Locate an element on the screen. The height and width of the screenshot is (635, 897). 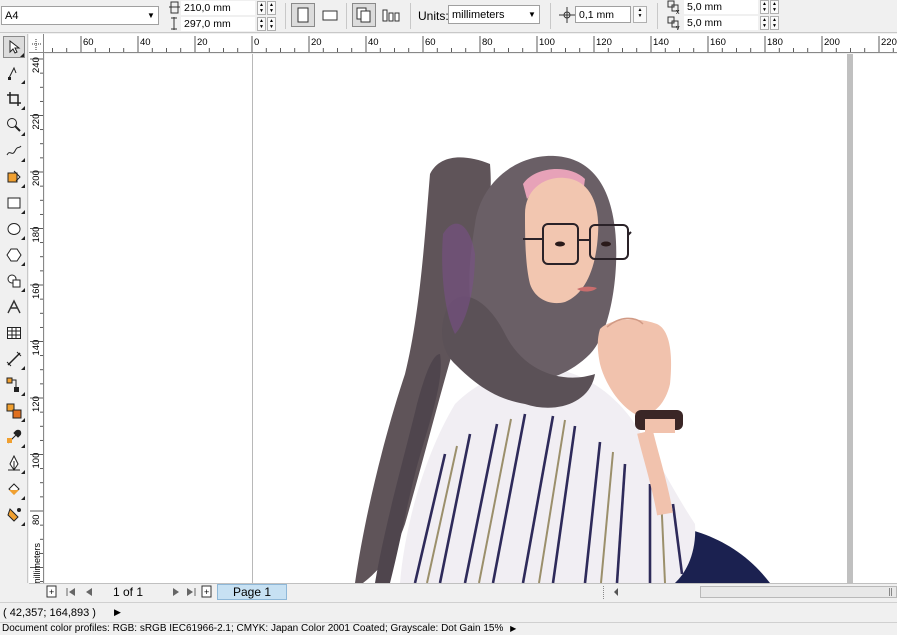
last-page-button is located at coordinates (191, 592).